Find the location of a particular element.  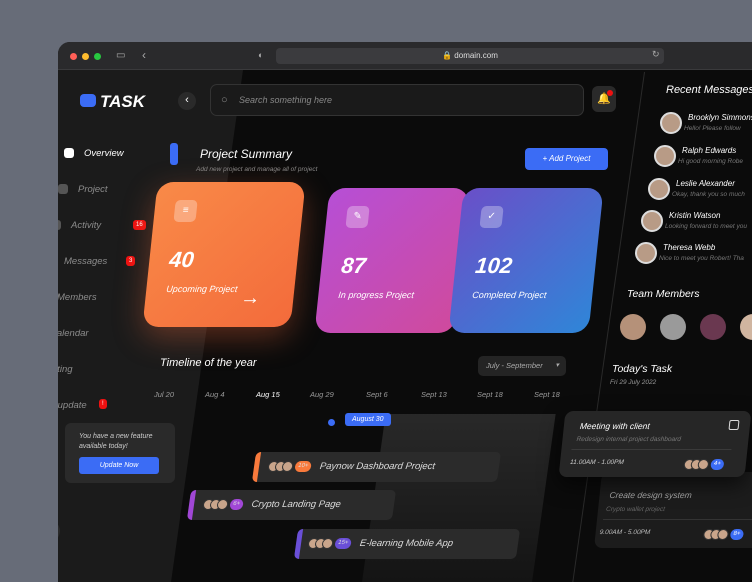

range-value: July - September is located at coordinates (514, 365).